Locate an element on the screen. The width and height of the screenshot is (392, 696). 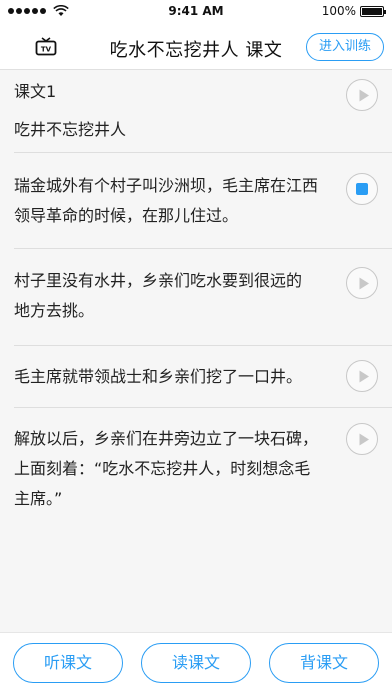
stop-button is located at coordinates (362, 189).